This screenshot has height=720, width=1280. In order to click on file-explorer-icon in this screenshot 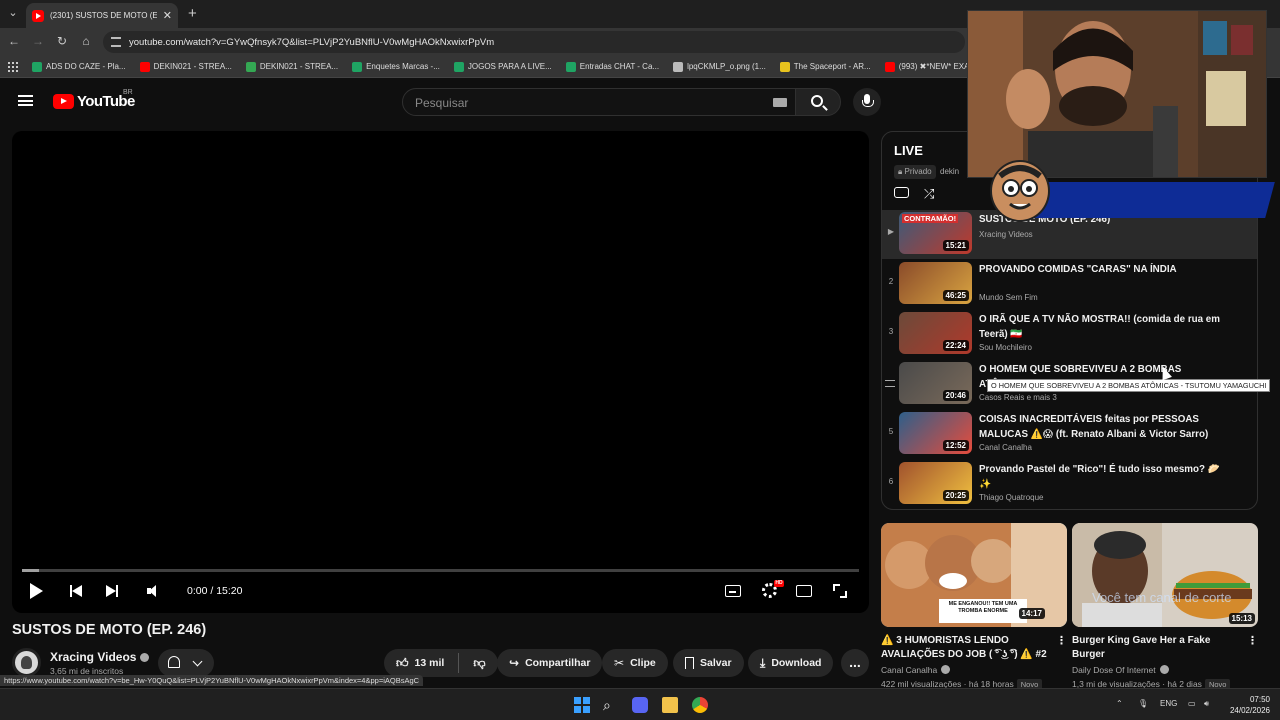, I will do `click(670, 705)`.